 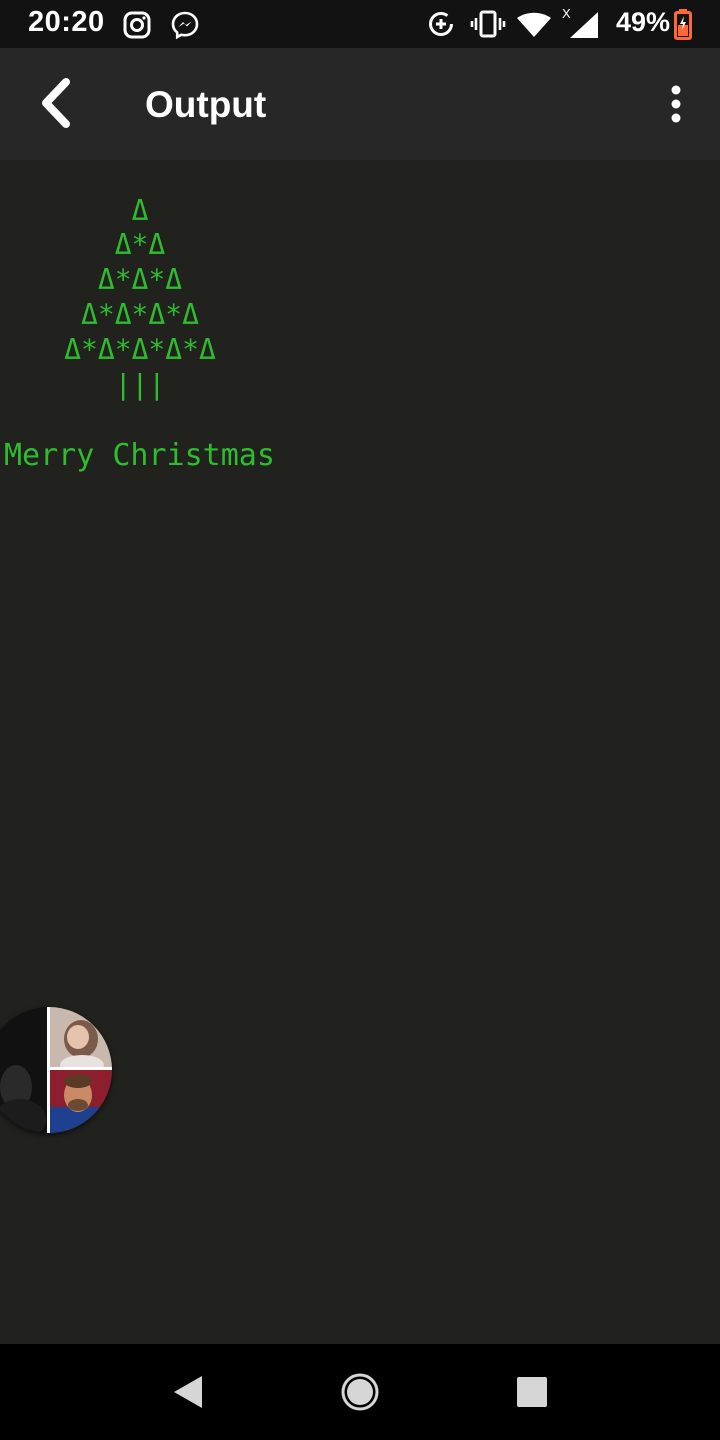 What do you see at coordinates (206, 104) in the screenshot?
I see `page-title: Output` at bounding box center [206, 104].